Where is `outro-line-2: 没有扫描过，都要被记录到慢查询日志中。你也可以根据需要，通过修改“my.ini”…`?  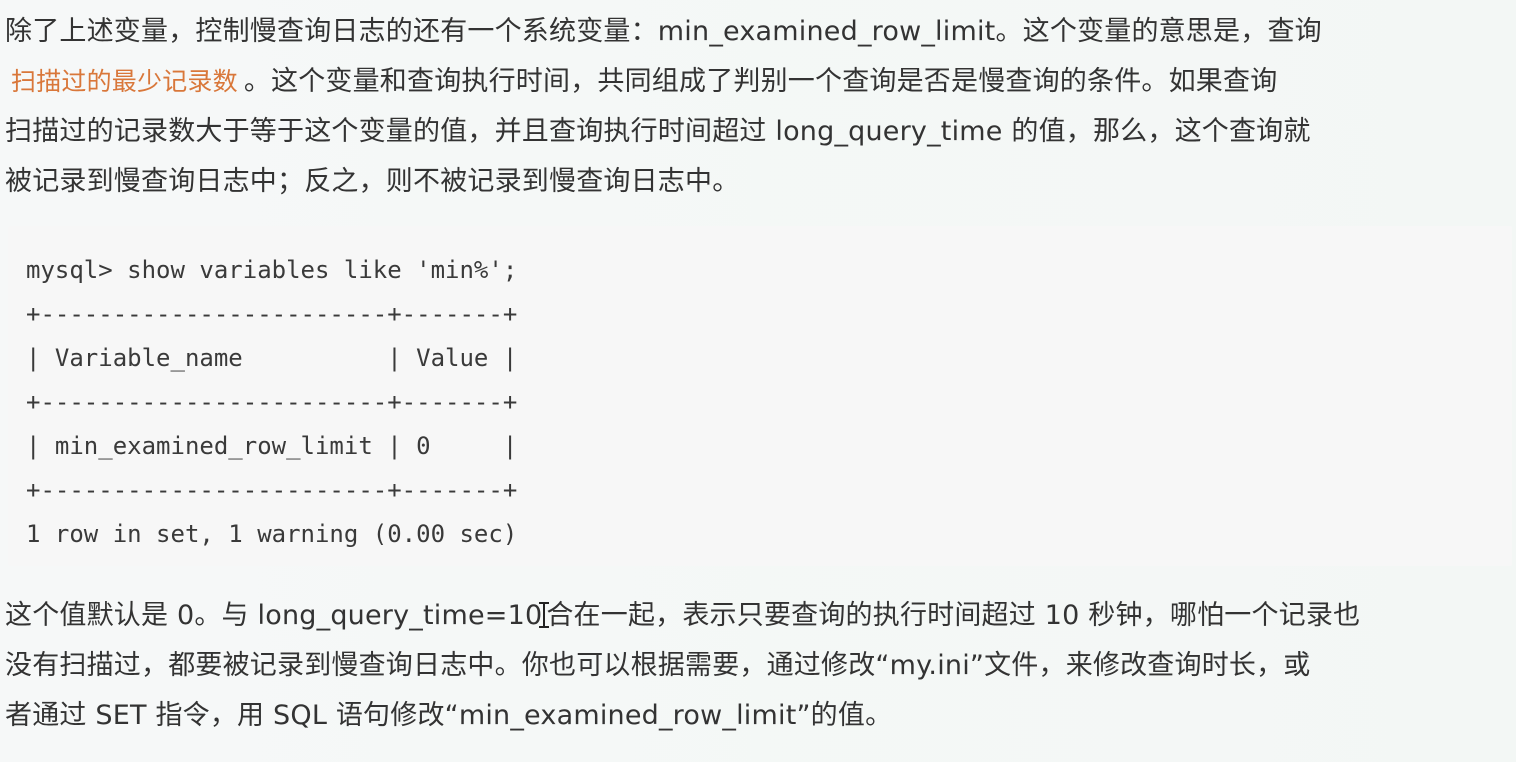 outro-line-2: 没有扫描过，都要被记录到慢查询日志中。你也可以根据需要，通过修改“my.ini”… is located at coordinates (658, 665).